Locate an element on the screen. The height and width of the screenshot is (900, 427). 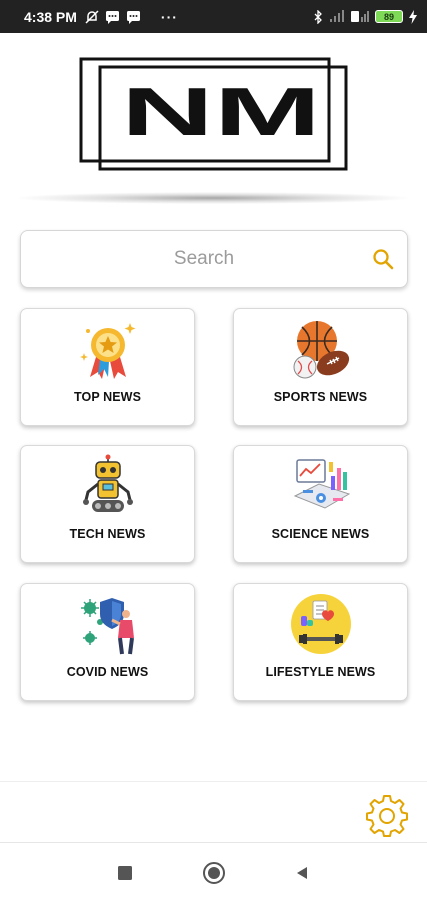
bluetooth-icon is located at coordinates (318, 16).